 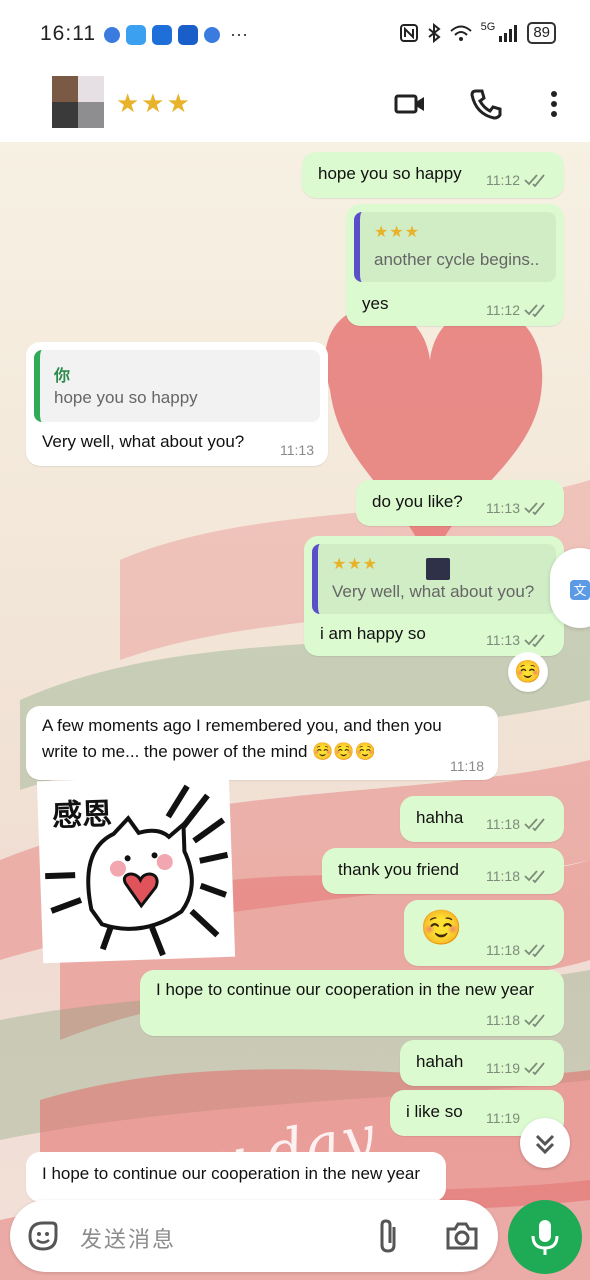 I want to click on quoted-text: hope you so happy, so click(x=126, y=397).